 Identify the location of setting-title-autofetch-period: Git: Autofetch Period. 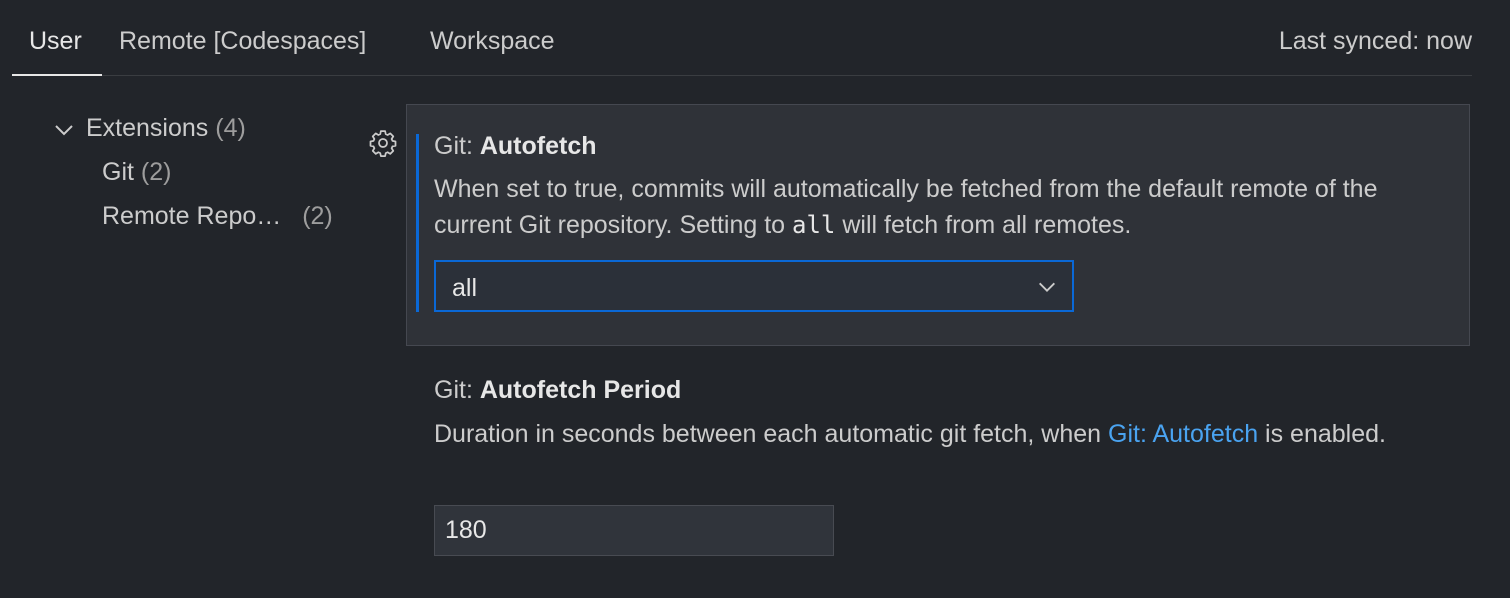
(557, 390).